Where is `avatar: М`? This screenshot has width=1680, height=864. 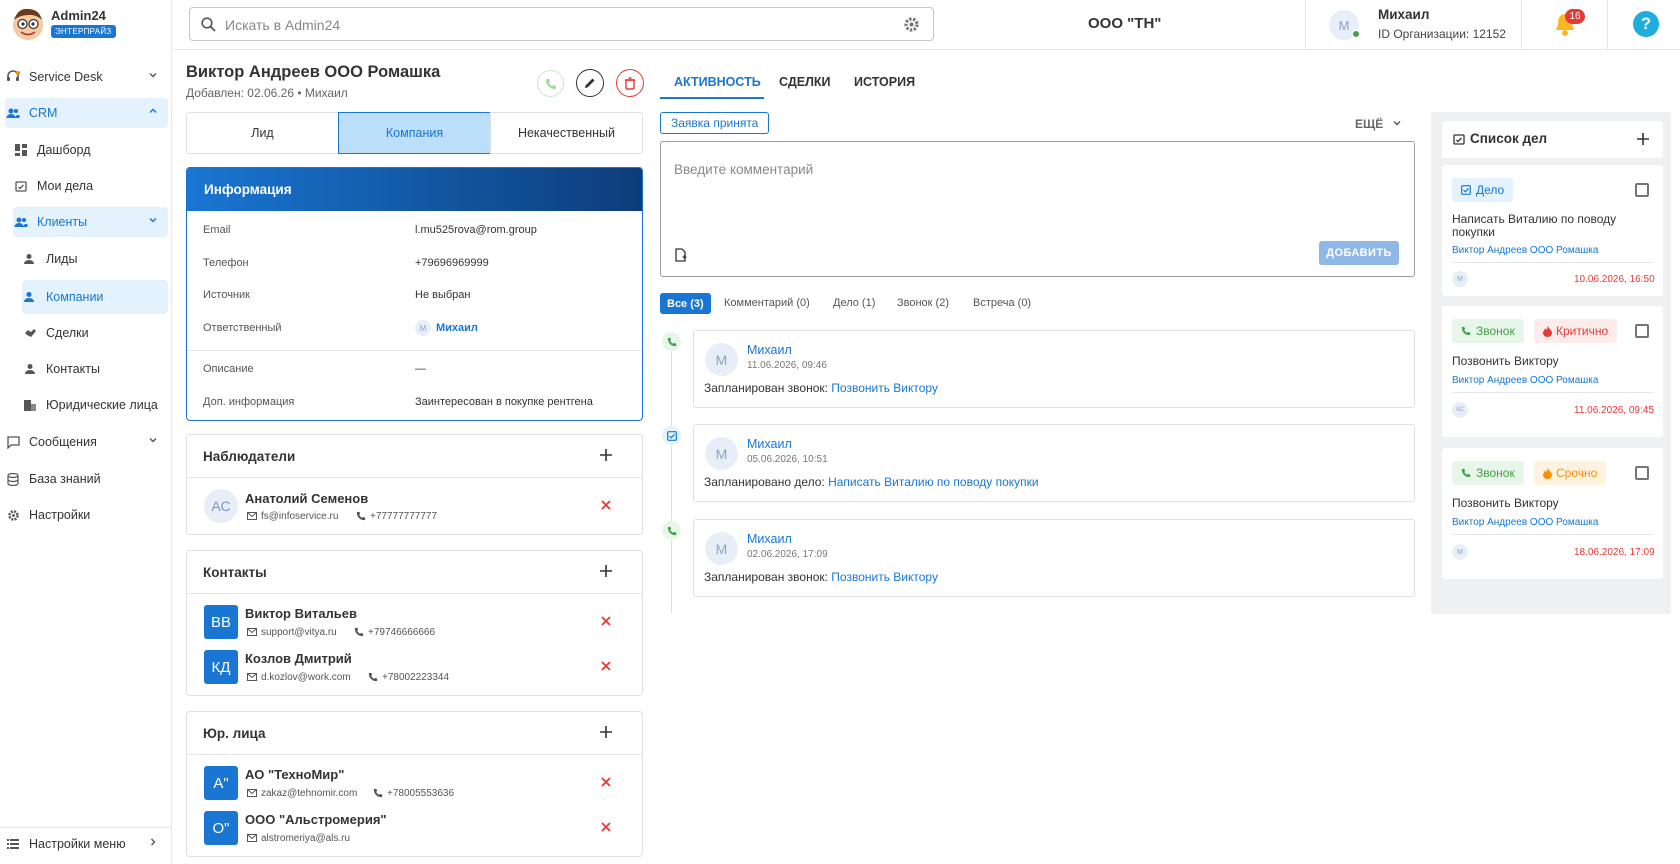
avatar: М is located at coordinates (721, 453).